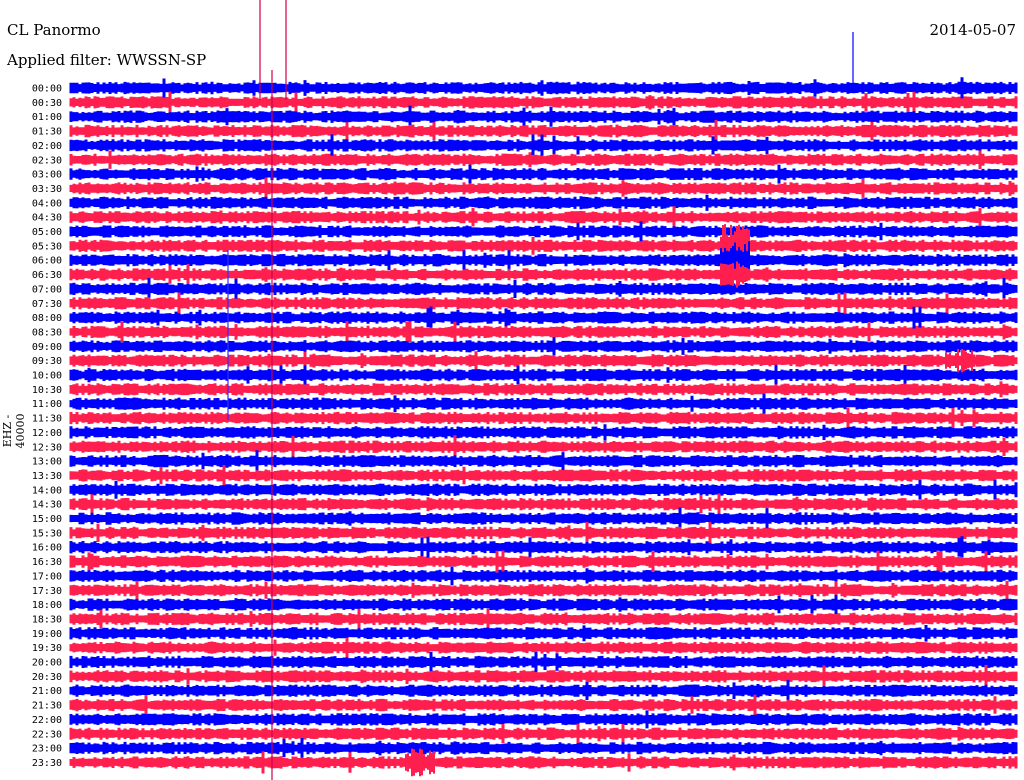 The height and width of the screenshot is (780, 1024). What do you see at coordinates (47, 332) in the screenshot?
I see `row-tick-label: 08:30` at bounding box center [47, 332].